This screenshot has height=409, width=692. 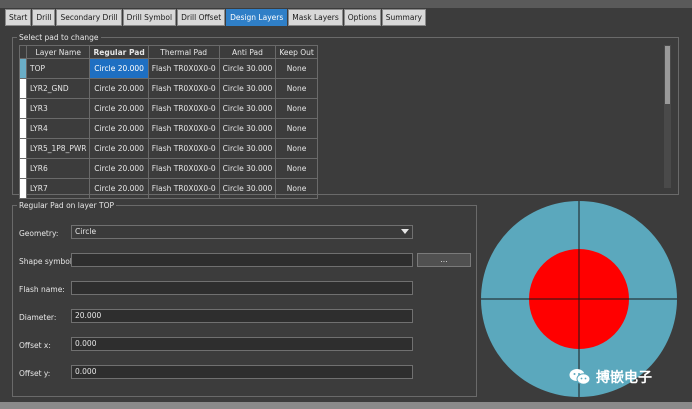 I want to click on tab-drill-symbol: Drill Symbol, so click(x=149, y=17).